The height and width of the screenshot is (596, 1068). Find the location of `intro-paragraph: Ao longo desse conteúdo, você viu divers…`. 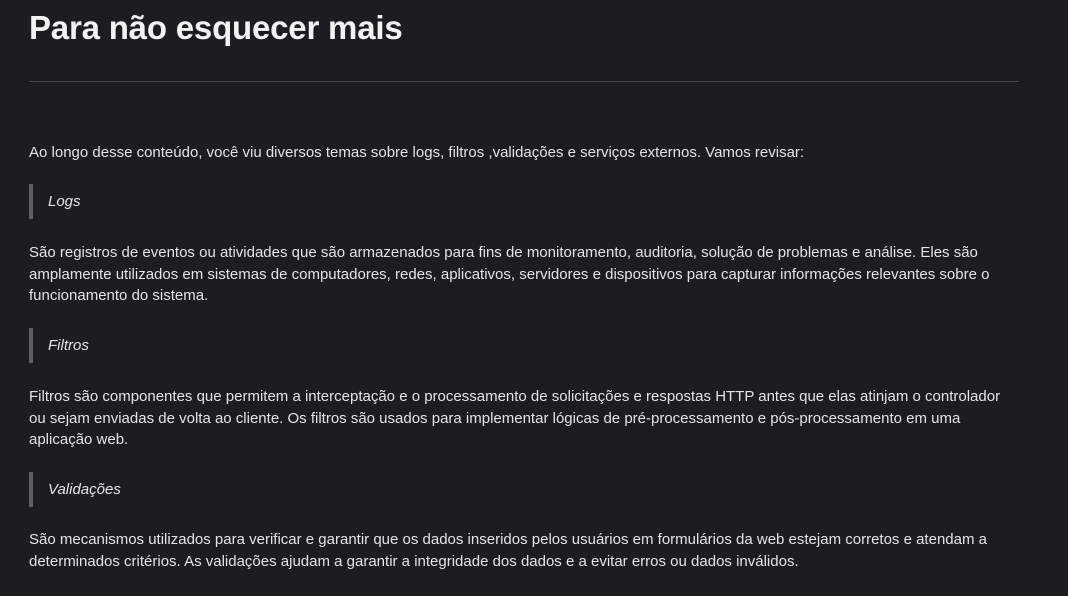

intro-paragraph: Ao longo desse conteúdo, você viu divers… is located at coordinates (417, 152).